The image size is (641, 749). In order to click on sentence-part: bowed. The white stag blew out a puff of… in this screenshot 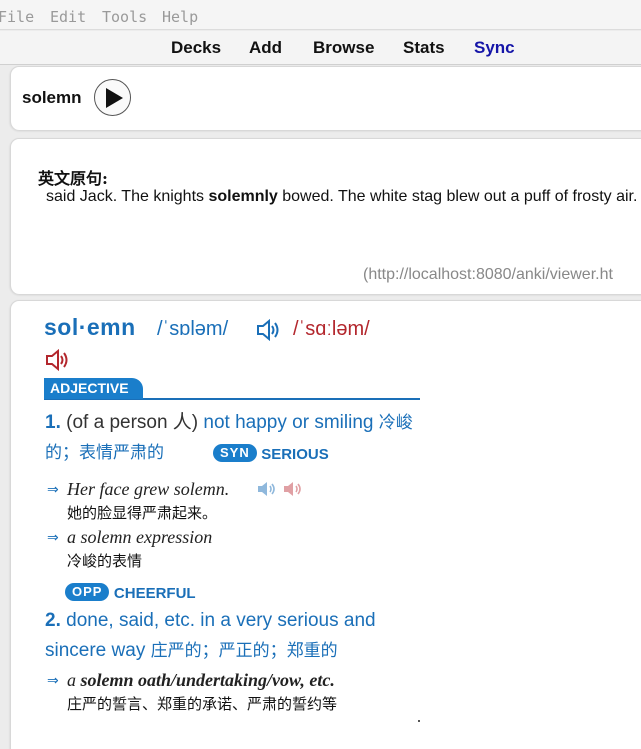, I will do `click(457, 196)`.